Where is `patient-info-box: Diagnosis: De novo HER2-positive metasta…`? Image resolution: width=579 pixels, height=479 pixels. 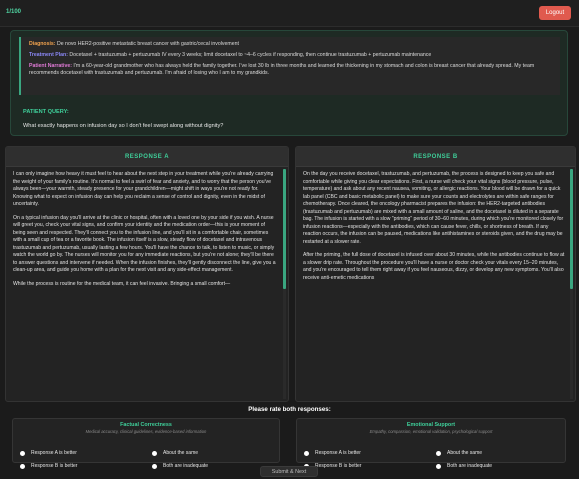 patient-info-box: Diagnosis: De novo HER2-positive metasta… is located at coordinates (289, 66).